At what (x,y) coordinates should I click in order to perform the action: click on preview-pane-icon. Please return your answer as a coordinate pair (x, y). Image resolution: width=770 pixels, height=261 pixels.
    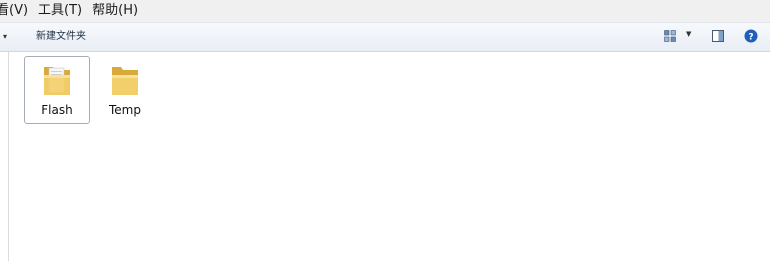
    Looking at the image, I should click on (718, 36).